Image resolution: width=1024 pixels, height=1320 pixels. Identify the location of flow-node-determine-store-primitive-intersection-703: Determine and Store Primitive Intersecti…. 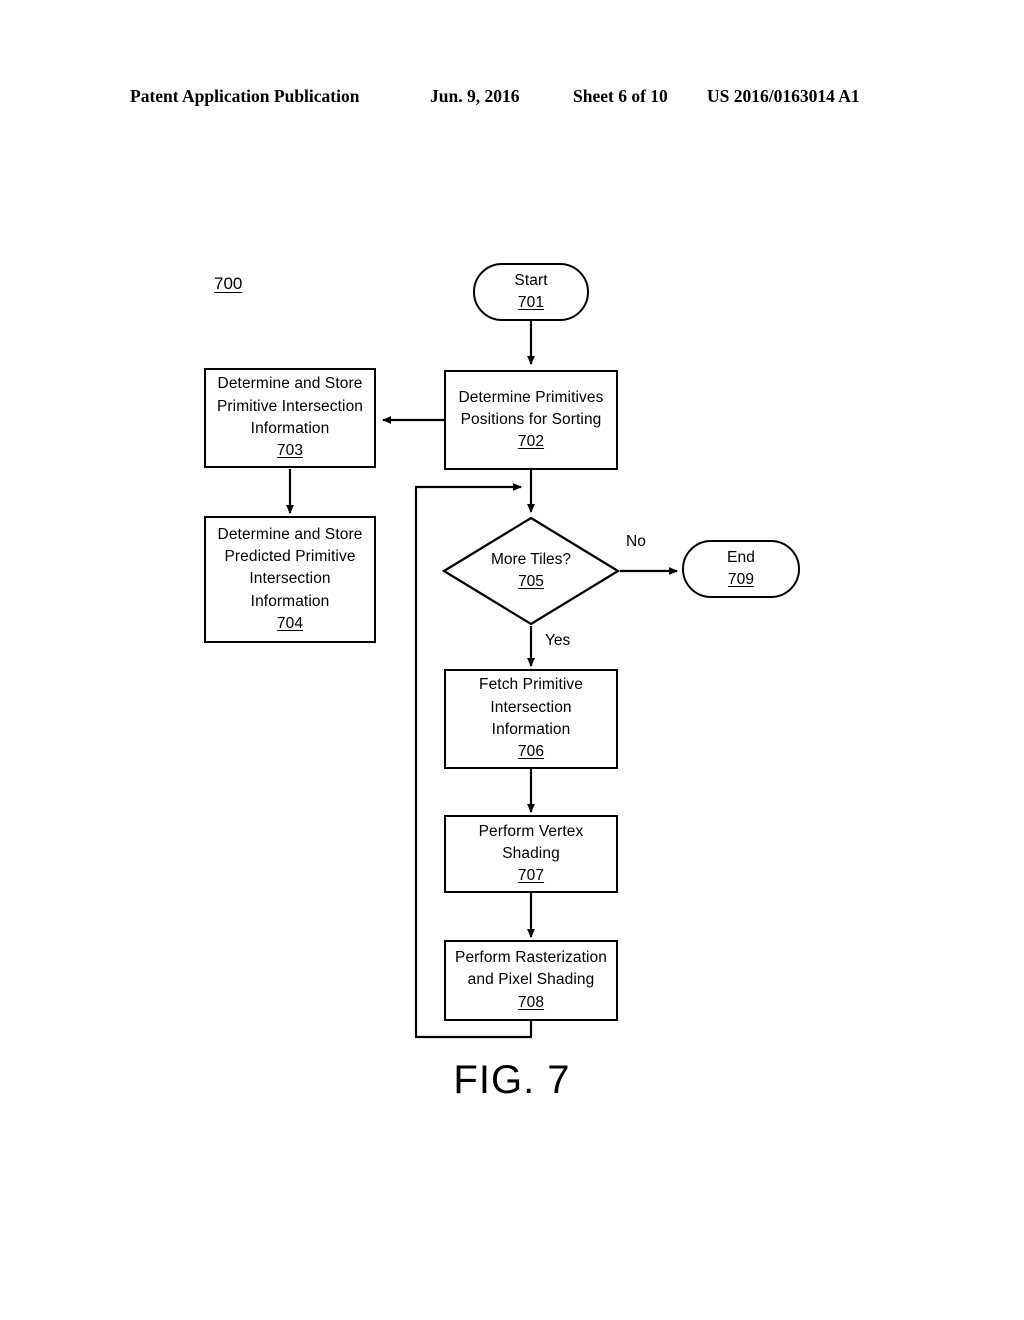
(290, 418).